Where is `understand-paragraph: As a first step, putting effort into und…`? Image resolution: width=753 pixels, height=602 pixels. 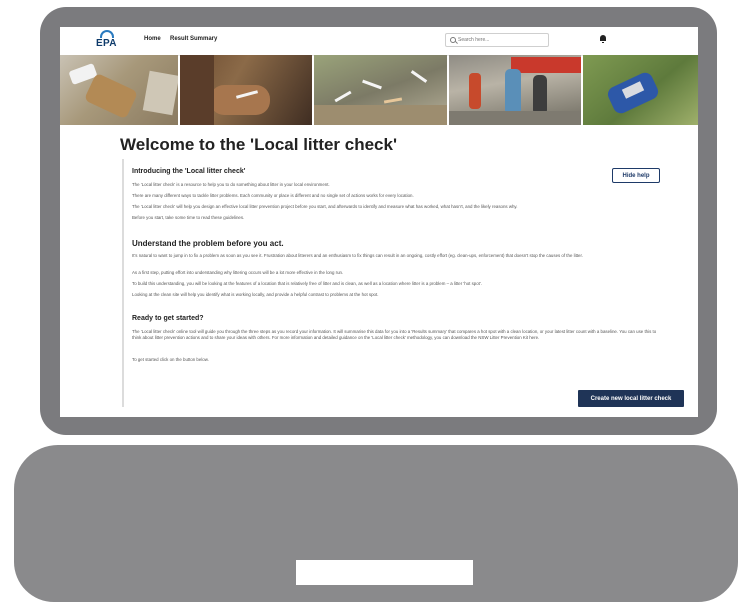
understand-paragraph: As a first step, putting effort into und… is located at coordinates (238, 272).